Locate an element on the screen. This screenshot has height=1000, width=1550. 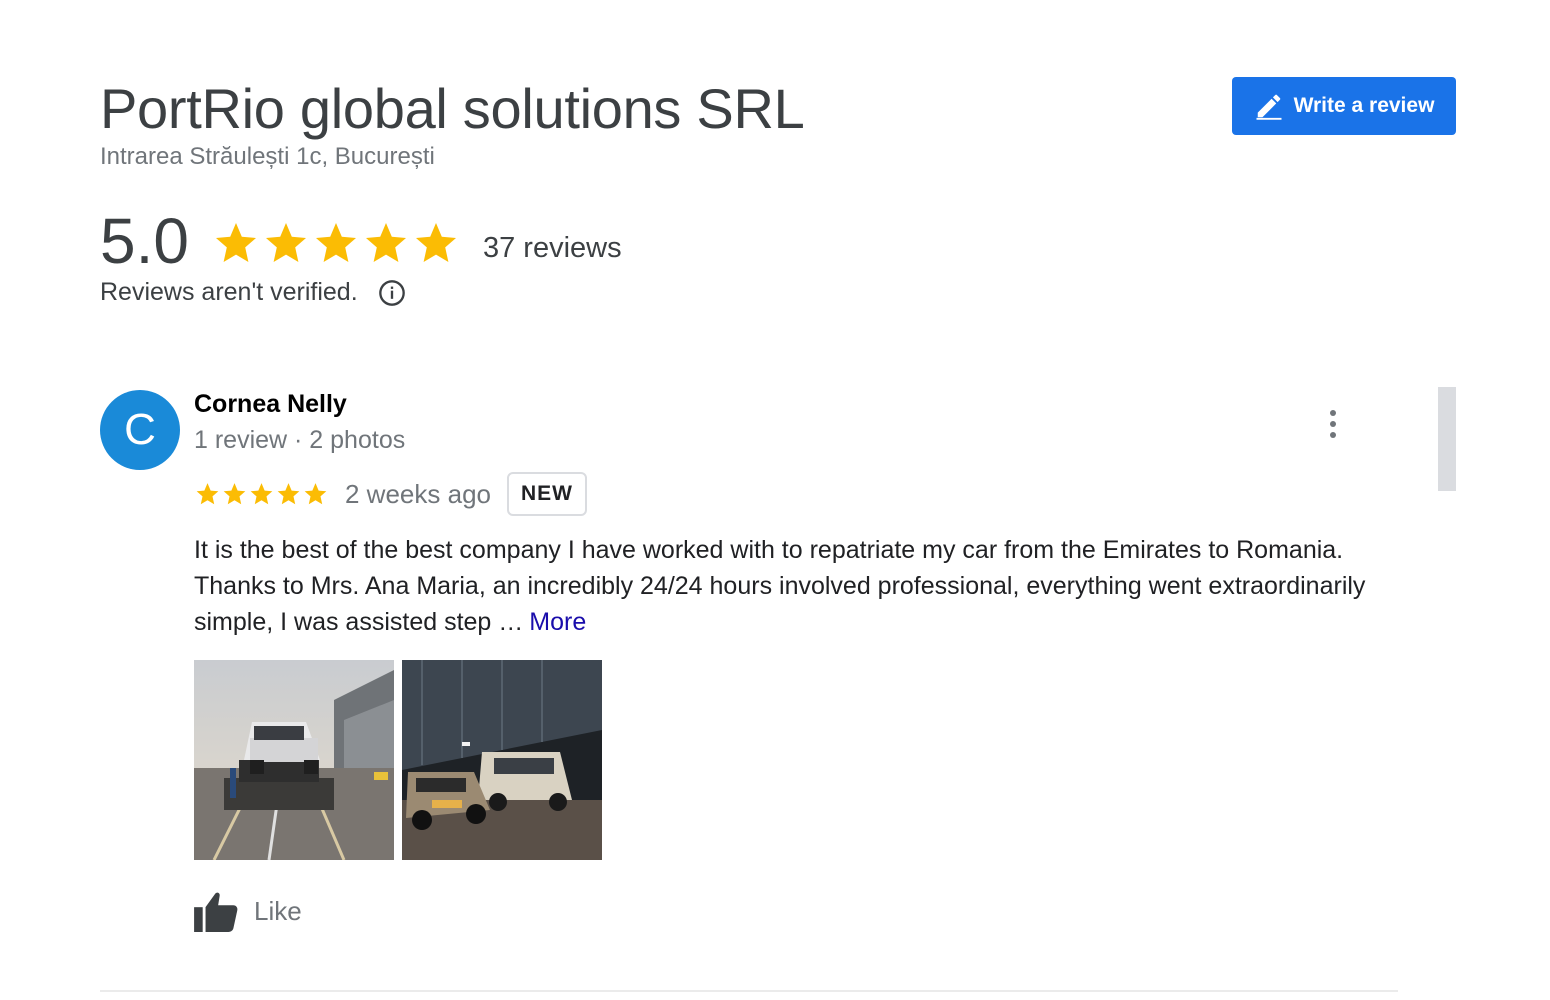
avatar-letter: C is located at coordinates (140, 429).